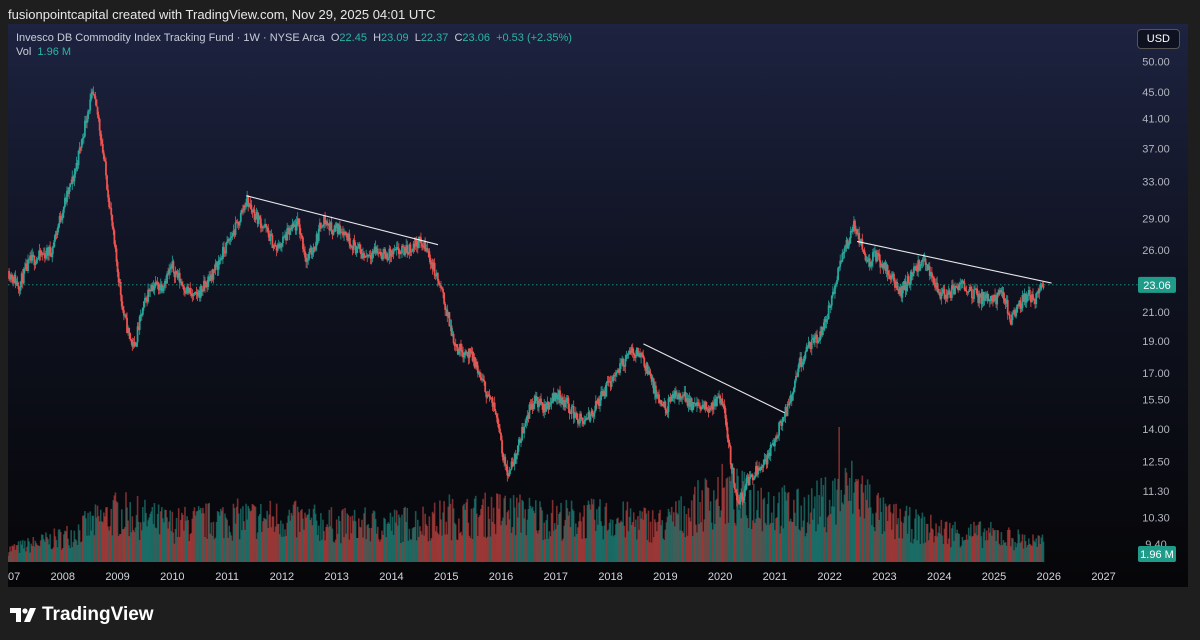 Image resolution: width=1200 pixels, height=640 pixels. Describe the element at coordinates (1158, 39) in the screenshot. I see `currency-button: USD` at that location.